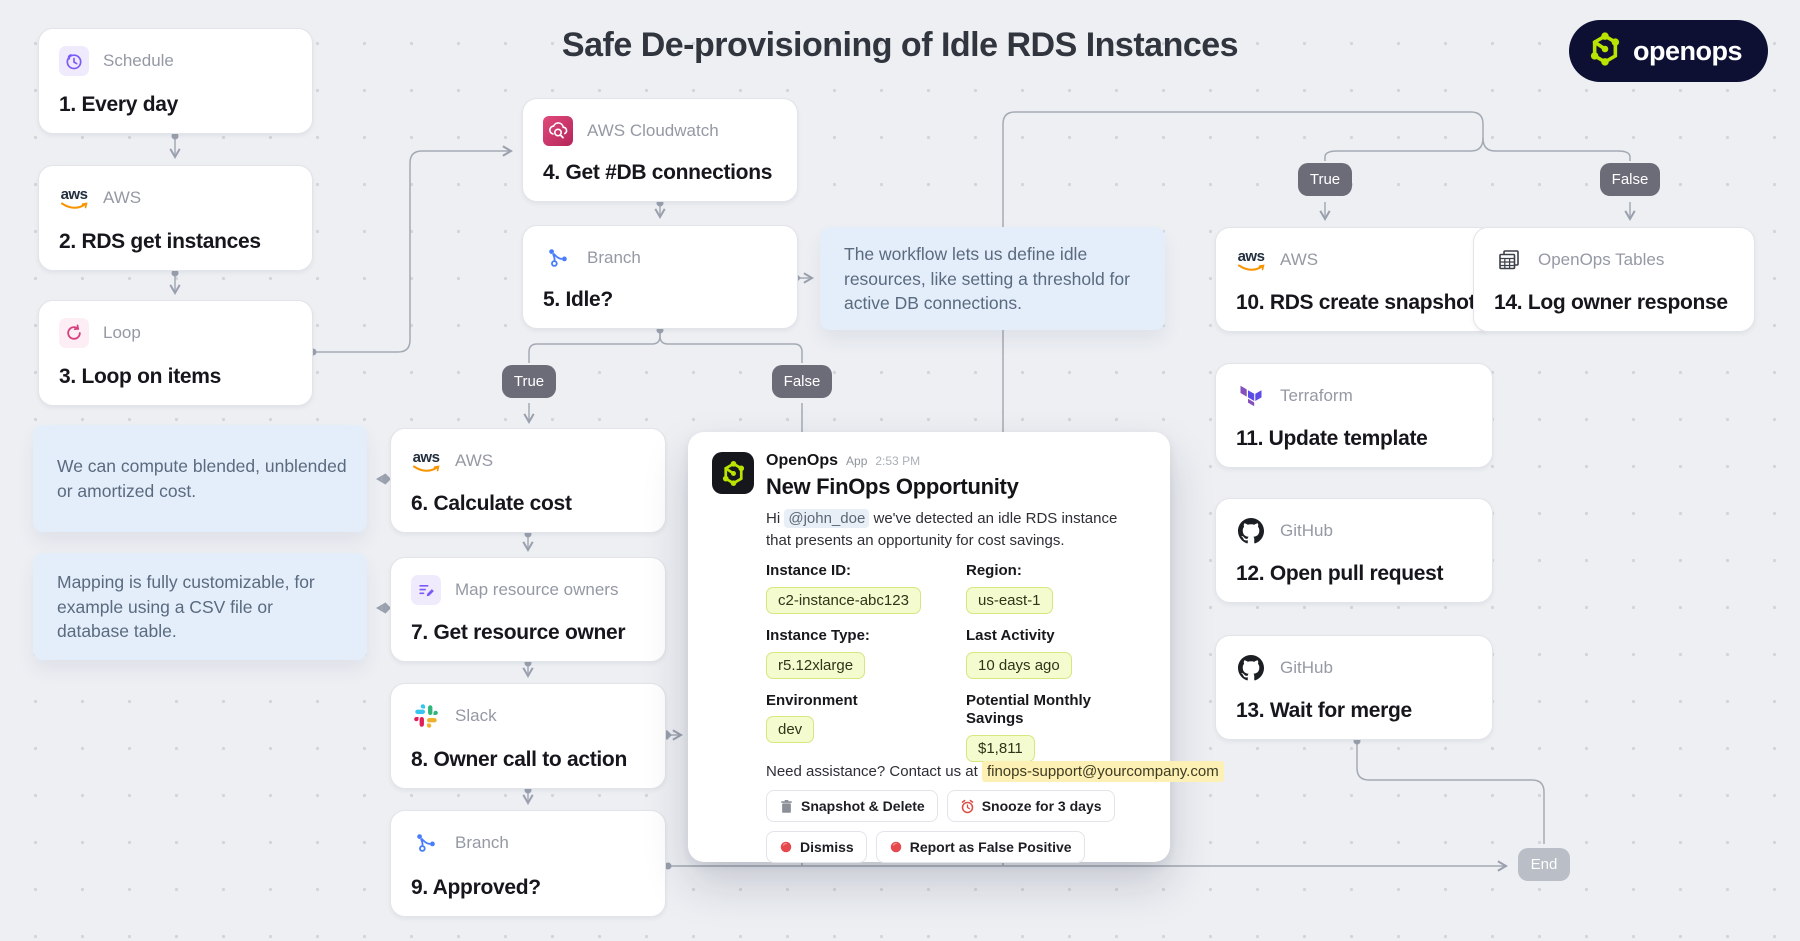 This screenshot has height=941, width=1800. What do you see at coordinates (175, 218) in the screenshot?
I see `node-2-rds-get-instances: aws AWS 2. RDS get instances` at bounding box center [175, 218].